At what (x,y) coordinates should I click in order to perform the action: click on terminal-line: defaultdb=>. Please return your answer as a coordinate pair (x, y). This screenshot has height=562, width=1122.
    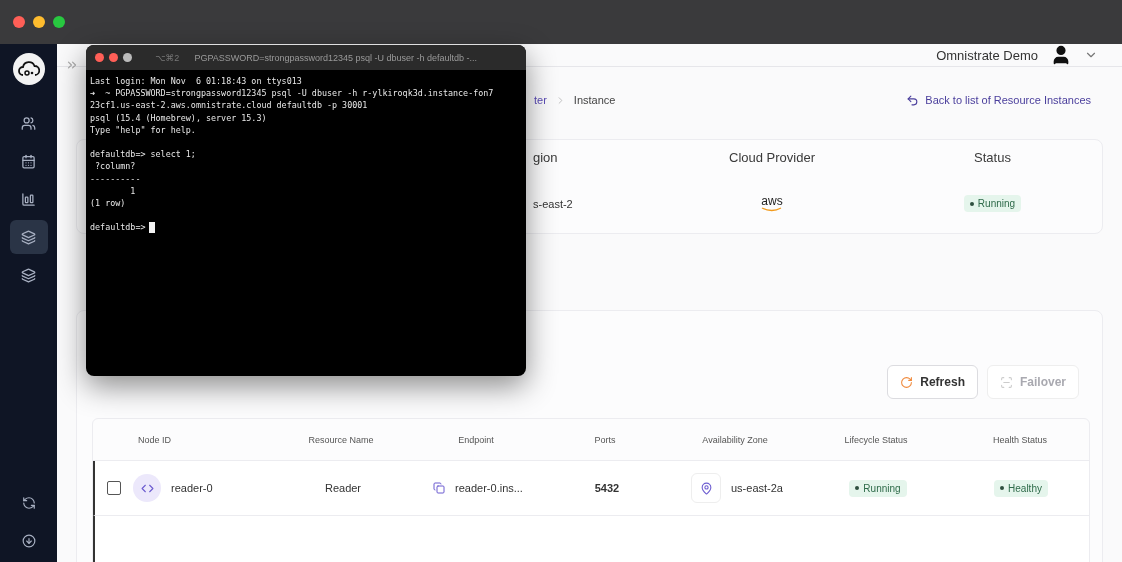
    Looking at the image, I should click on (118, 227).